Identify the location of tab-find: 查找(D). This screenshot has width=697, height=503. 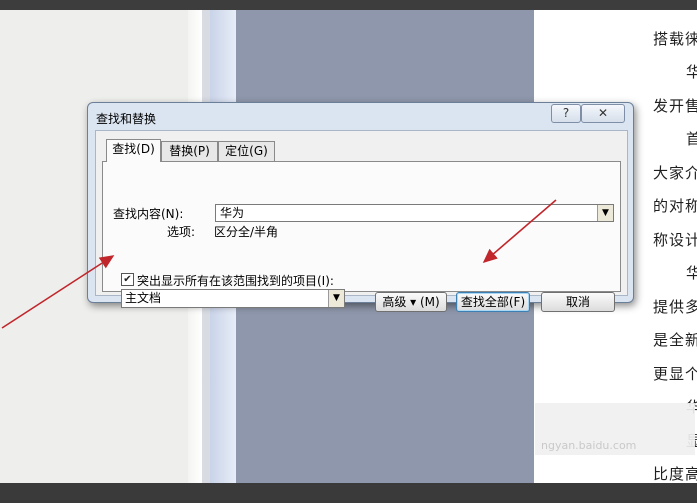
(133, 150).